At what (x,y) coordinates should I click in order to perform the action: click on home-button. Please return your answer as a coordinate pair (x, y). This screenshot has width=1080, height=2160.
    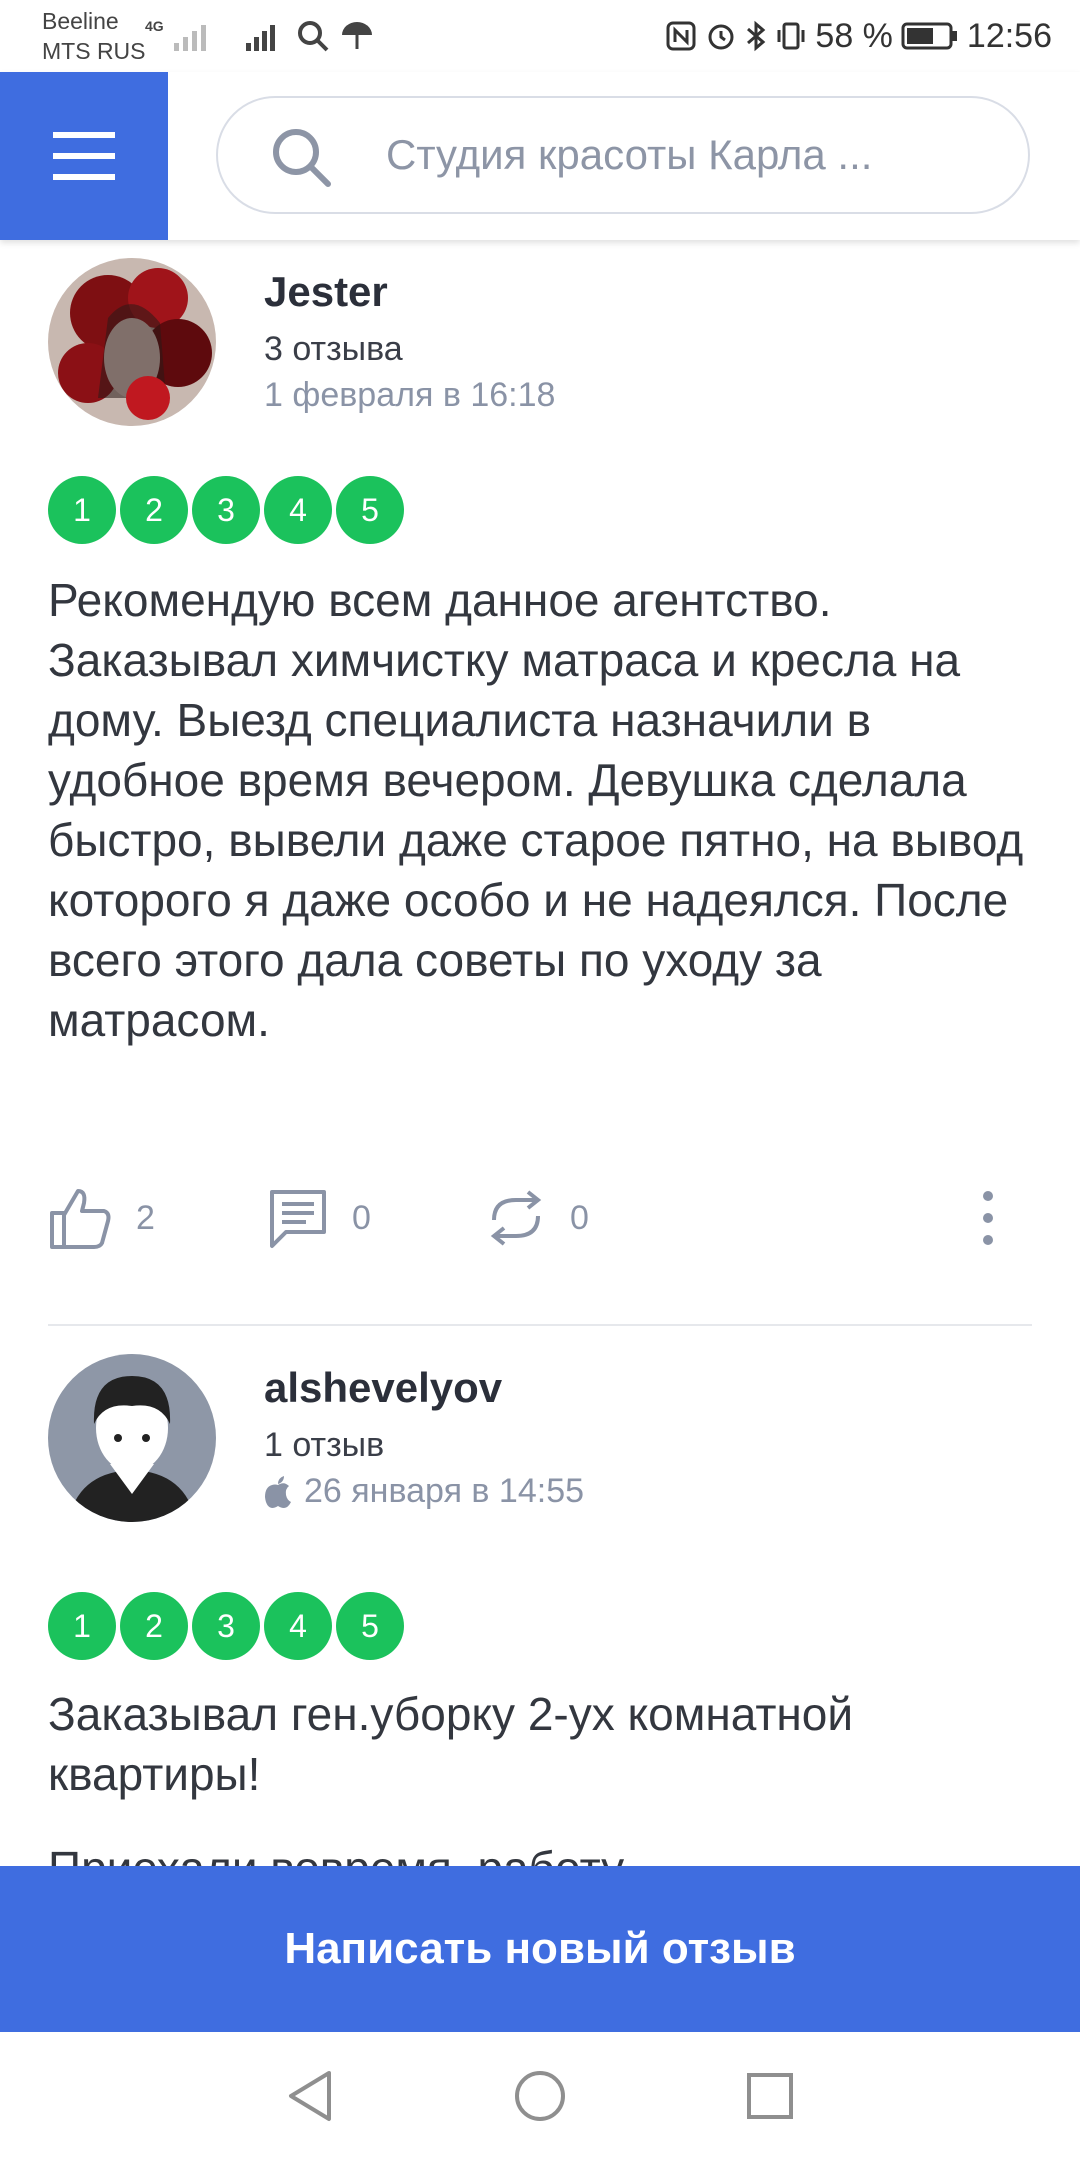
    Looking at the image, I should click on (540, 2096).